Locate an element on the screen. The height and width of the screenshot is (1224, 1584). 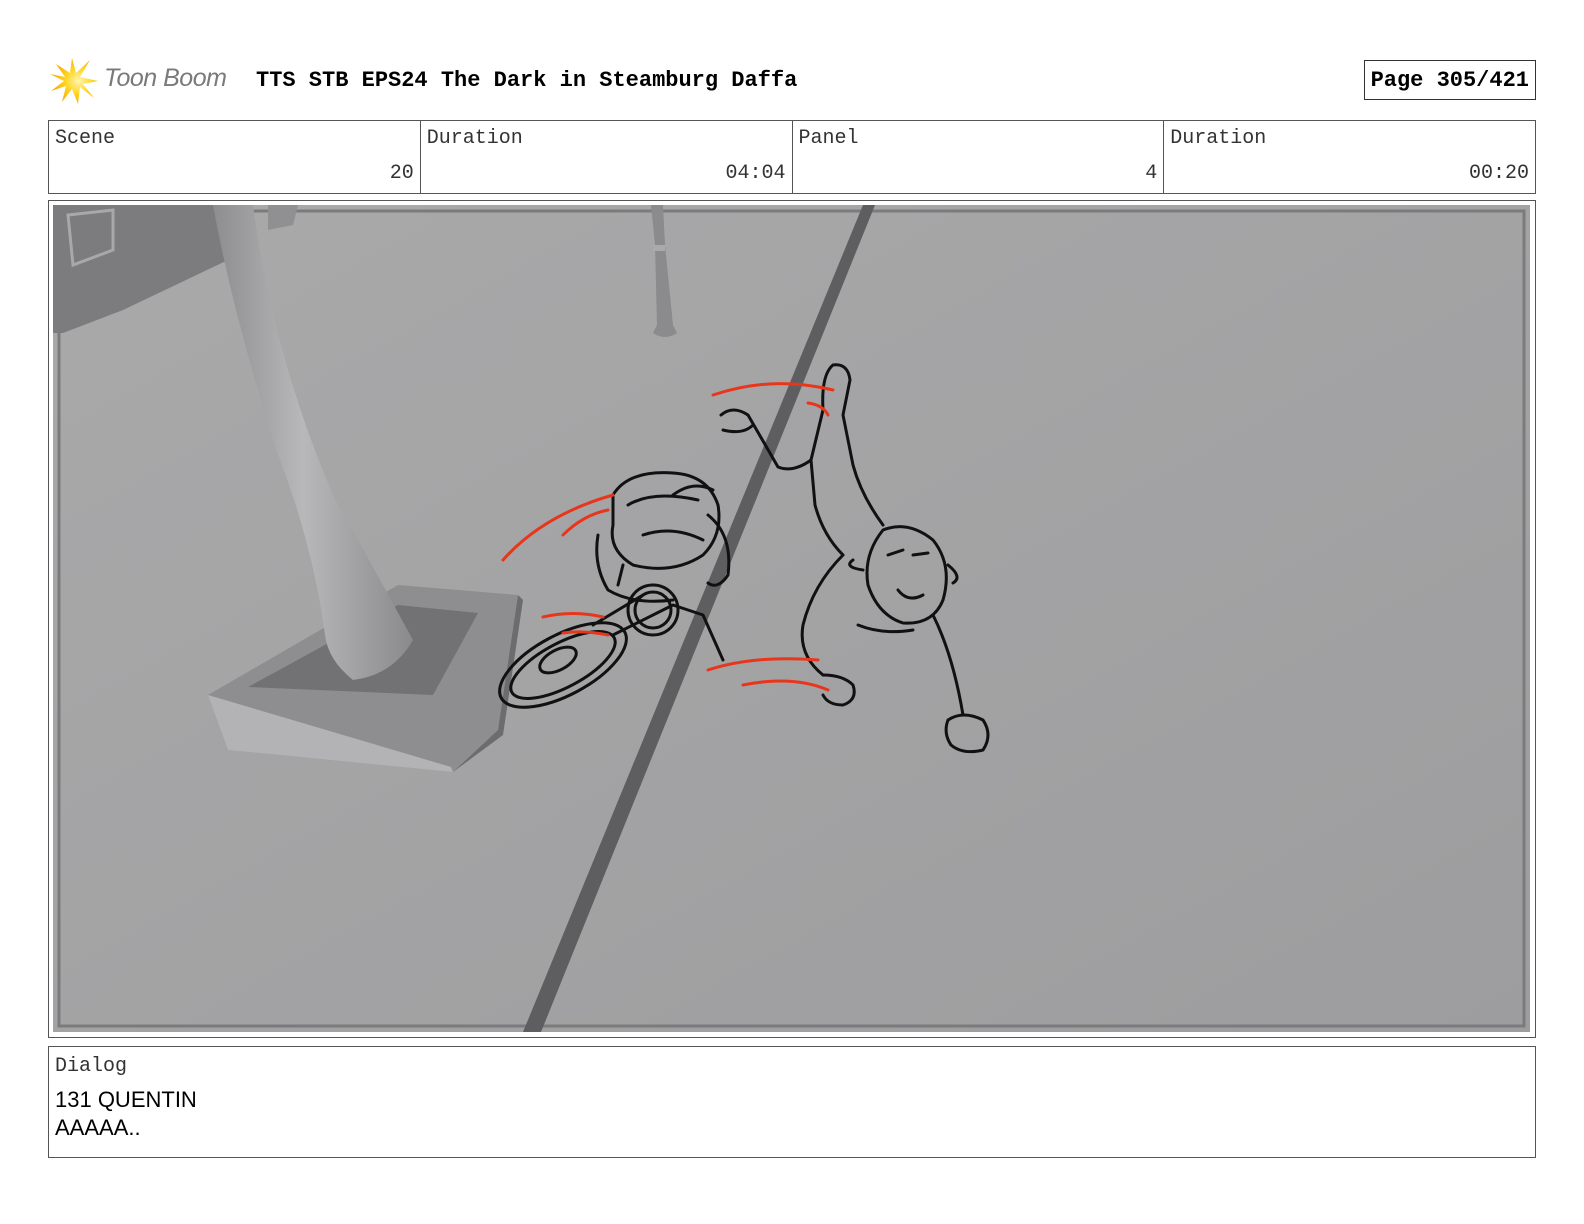
toon-boom-logo: Toon Boom is located at coordinates (143, 81).